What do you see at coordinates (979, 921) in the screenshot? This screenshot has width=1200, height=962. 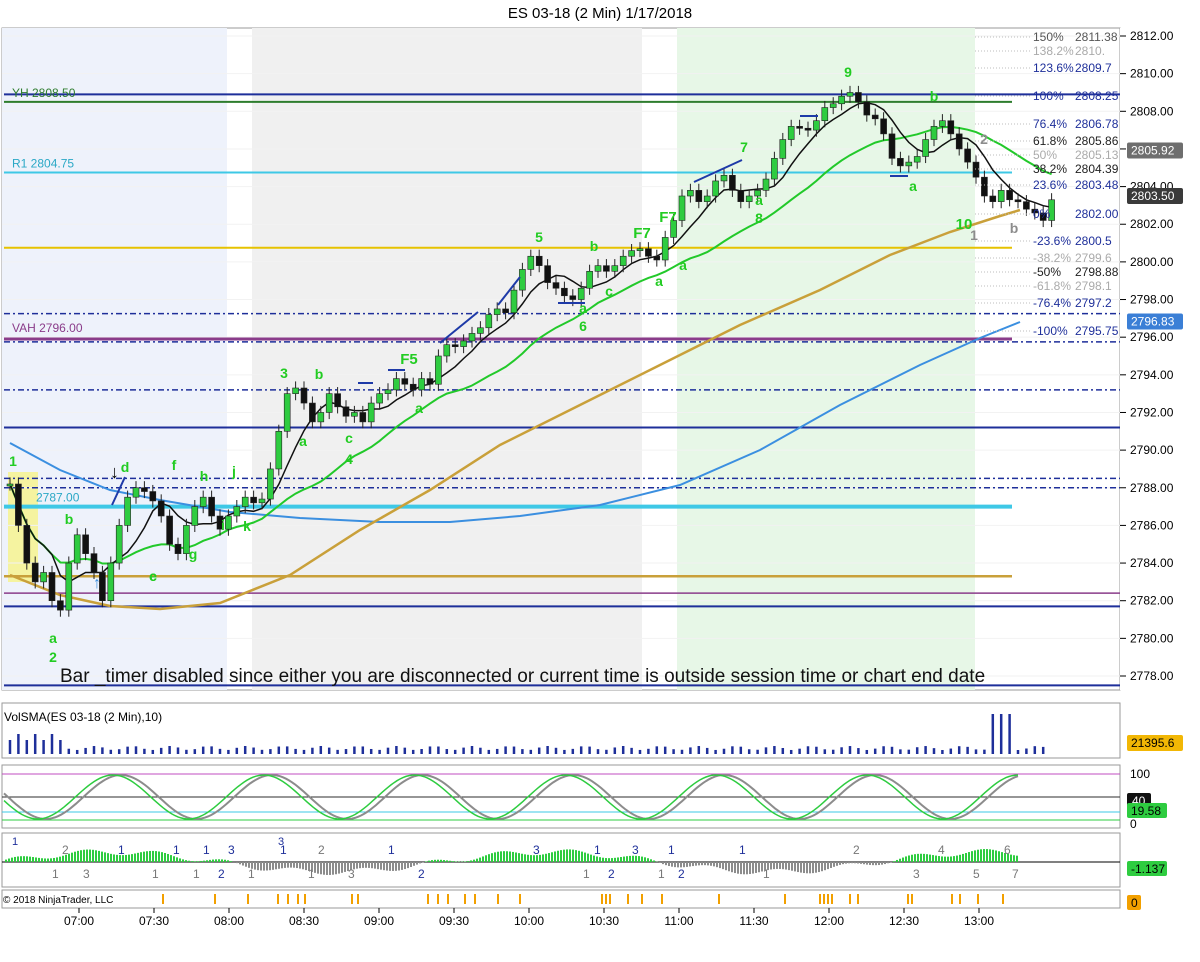 I see `x-tick-label: 13:00` at bounding box center [979, 921].